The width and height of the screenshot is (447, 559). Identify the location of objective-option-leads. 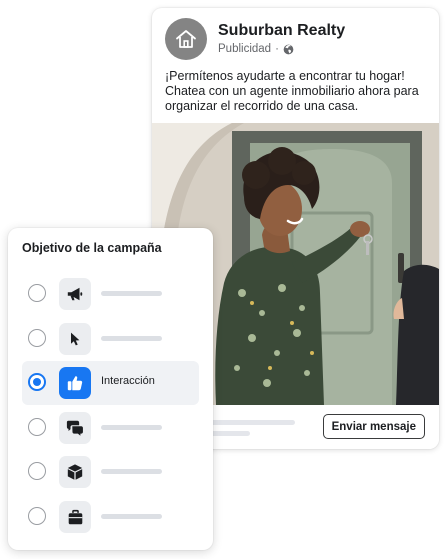
(110, 428).